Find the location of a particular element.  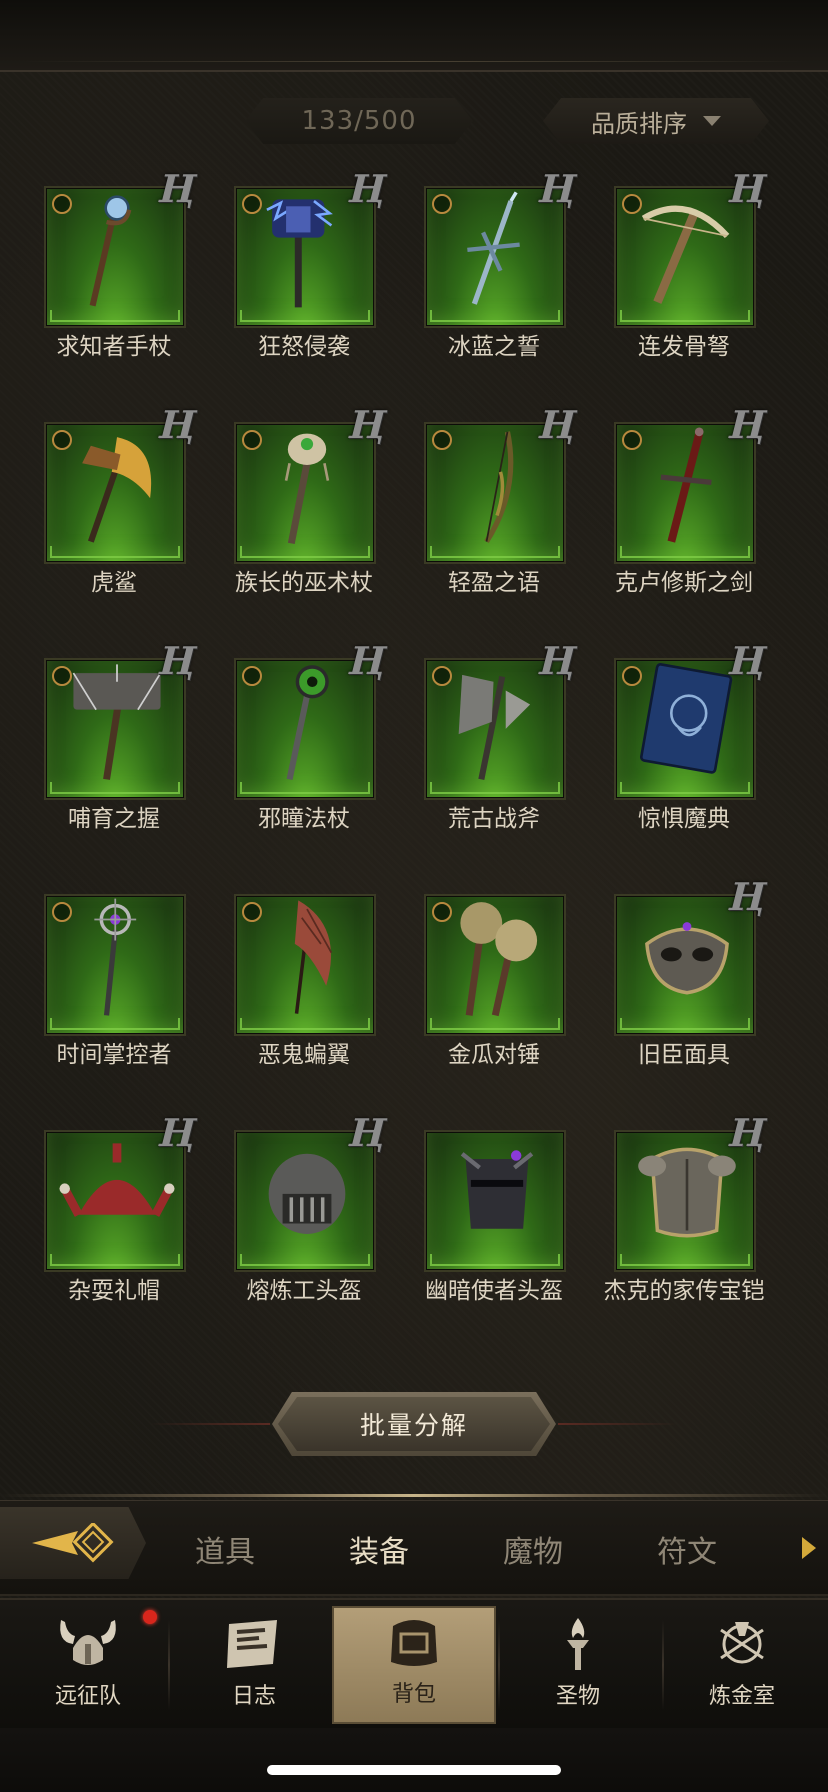

item-name: 狂怒侵袭 is located at coordinates (304, 347).